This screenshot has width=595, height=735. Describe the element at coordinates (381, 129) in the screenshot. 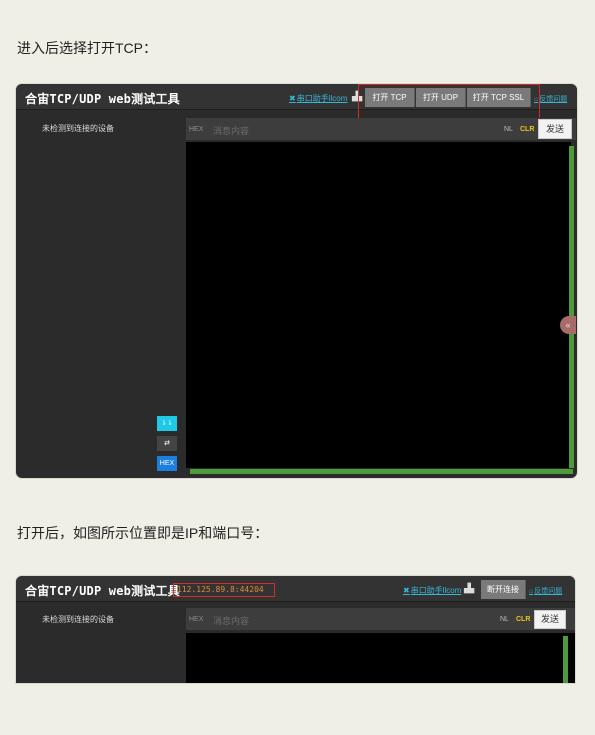

I see `message-row: HEX 消息内容 NL CLR 发送` at that location.